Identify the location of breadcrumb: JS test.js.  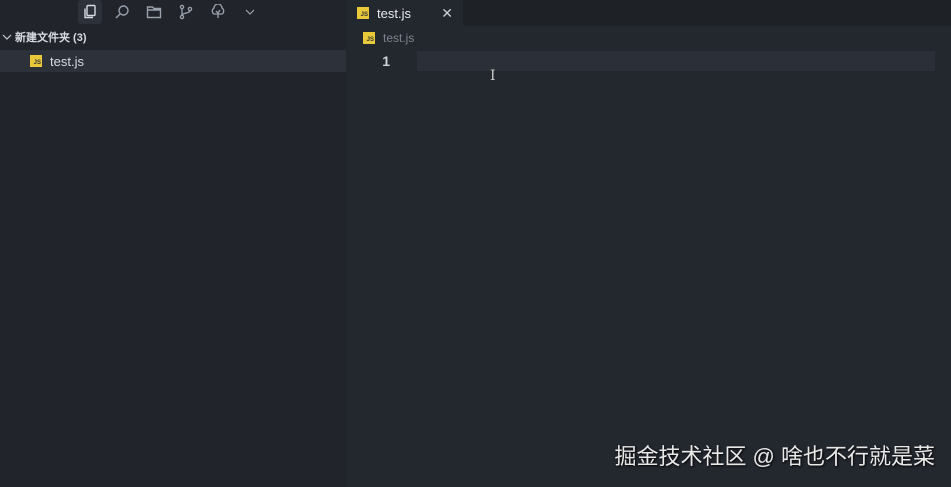
(649, 38).